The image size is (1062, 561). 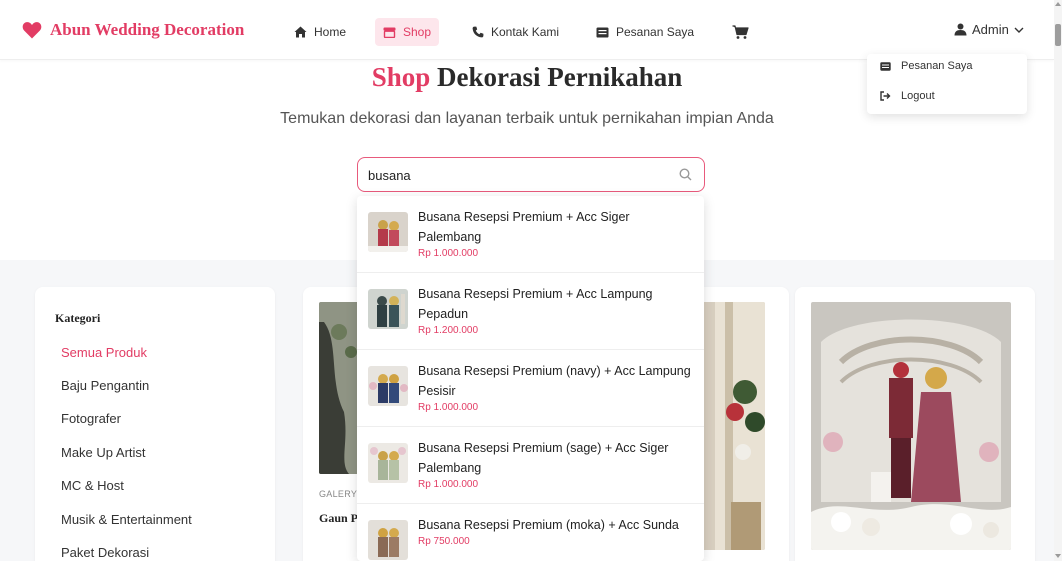 What do you see at coordinates (444, 541) in the screenshot?
I see `suggestion-price: Rp 750.000` at bounding box center [444, 541].